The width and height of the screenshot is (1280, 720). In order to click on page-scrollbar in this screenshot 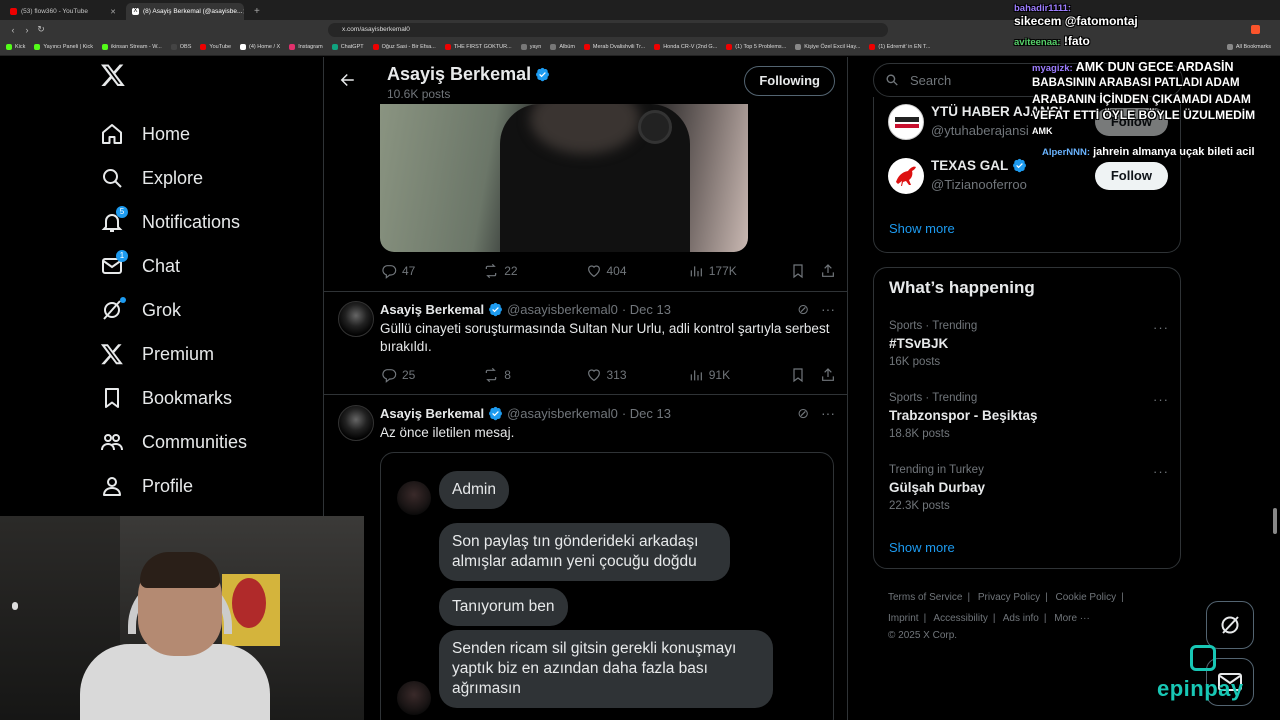, I will do `click(1275, 521)`.